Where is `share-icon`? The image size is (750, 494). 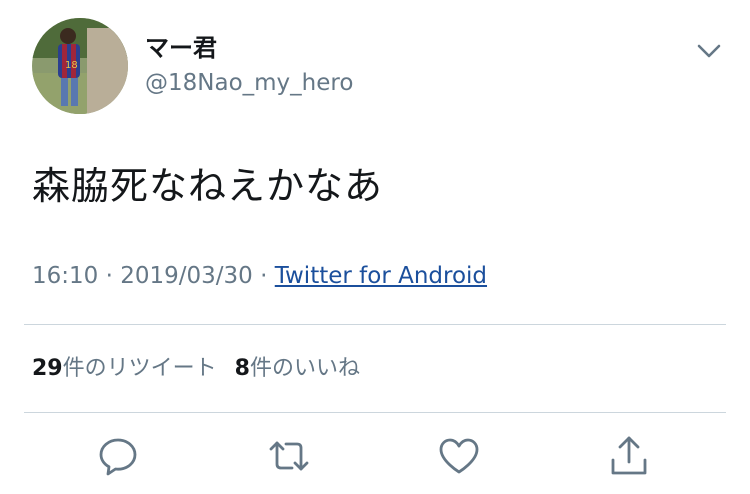
share-icon is located at coordinates (629, 455).